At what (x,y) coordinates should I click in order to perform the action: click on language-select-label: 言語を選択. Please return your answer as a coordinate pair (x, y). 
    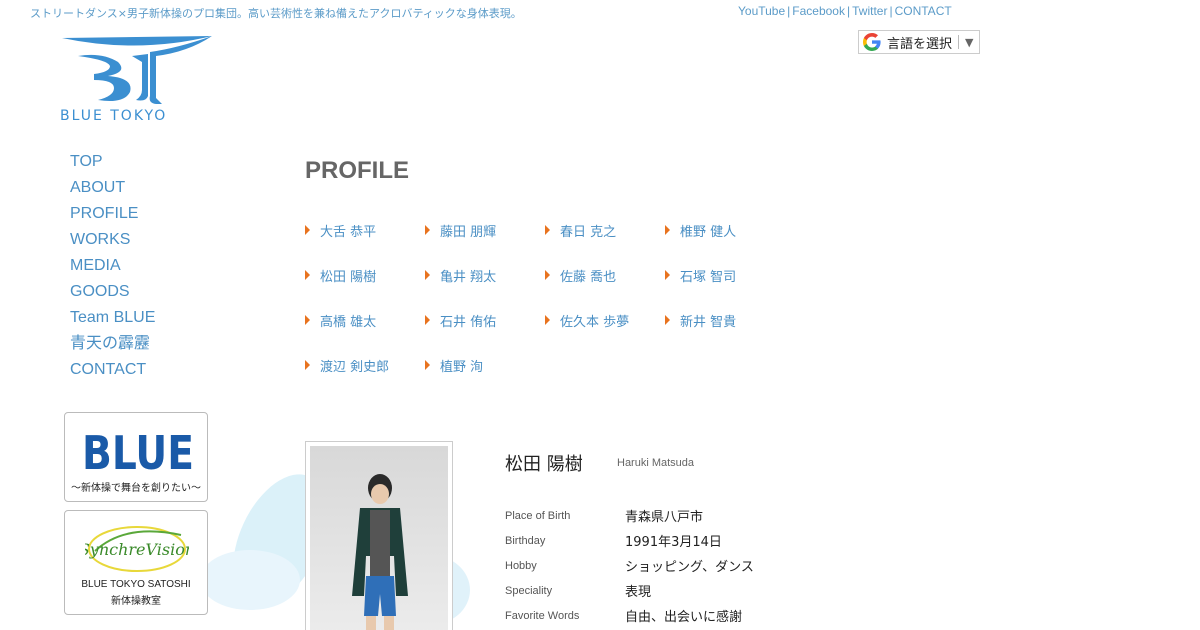
    Looking at the image, I should click on (920, 44).